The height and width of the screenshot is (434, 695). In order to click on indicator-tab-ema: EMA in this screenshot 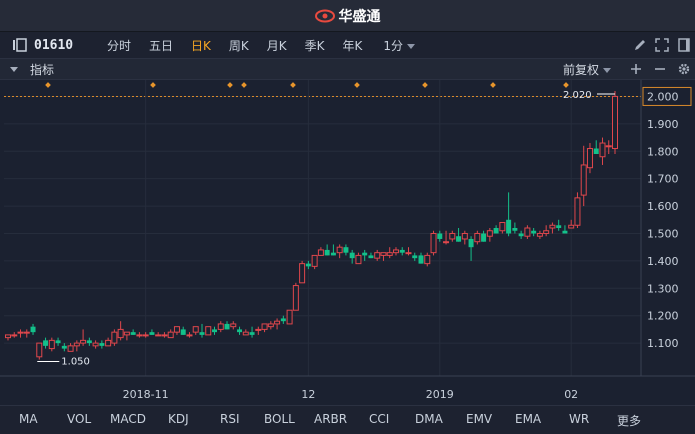, I will do `click(528, 419)`.